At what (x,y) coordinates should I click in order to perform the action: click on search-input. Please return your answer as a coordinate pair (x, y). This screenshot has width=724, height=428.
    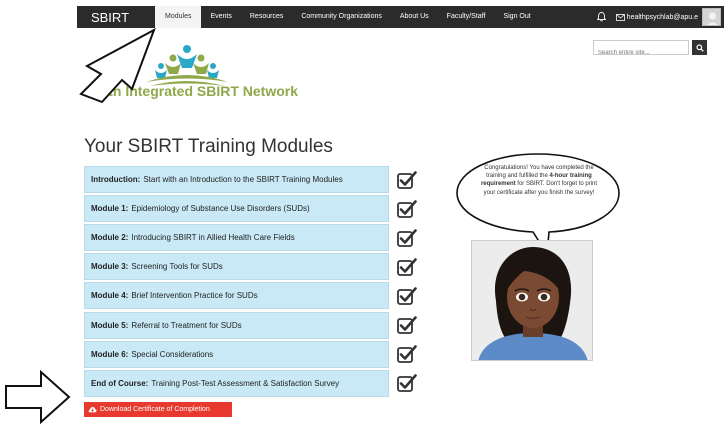
    Looking at the image, I should click on (641, 53).